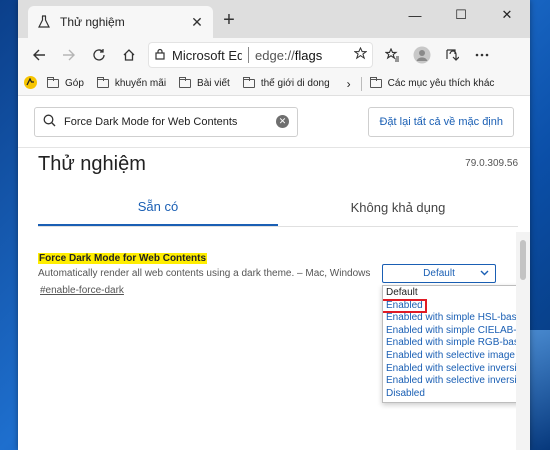  I want to click on option-enabled: Enabled, so click(405, 306).